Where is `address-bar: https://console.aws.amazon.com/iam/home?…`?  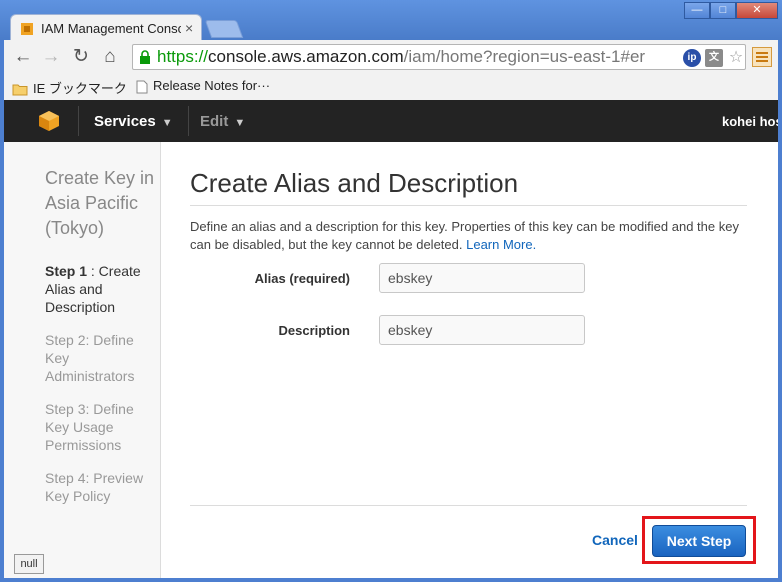 address-bar: https://console.aws.amazon.com/iam/home?… is located at coordinates (439, 57).